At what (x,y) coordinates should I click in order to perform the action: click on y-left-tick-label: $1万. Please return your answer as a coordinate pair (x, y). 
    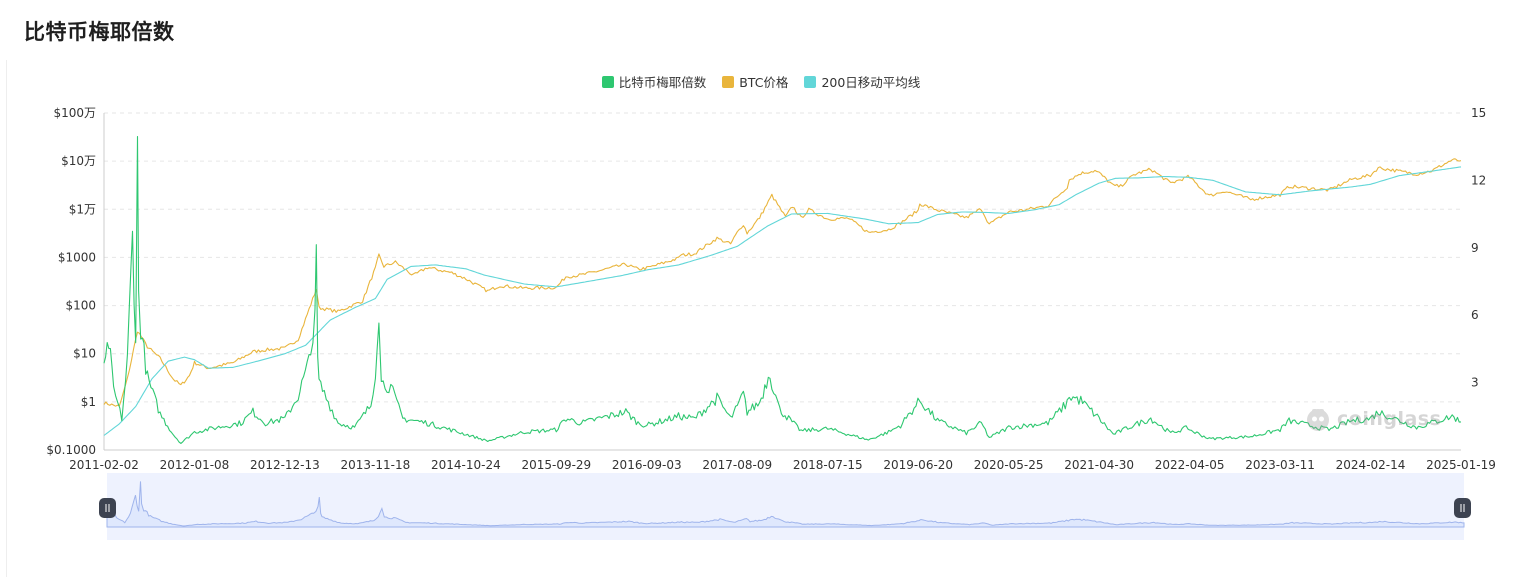
    Looking at the image, I should click on (82, 209).